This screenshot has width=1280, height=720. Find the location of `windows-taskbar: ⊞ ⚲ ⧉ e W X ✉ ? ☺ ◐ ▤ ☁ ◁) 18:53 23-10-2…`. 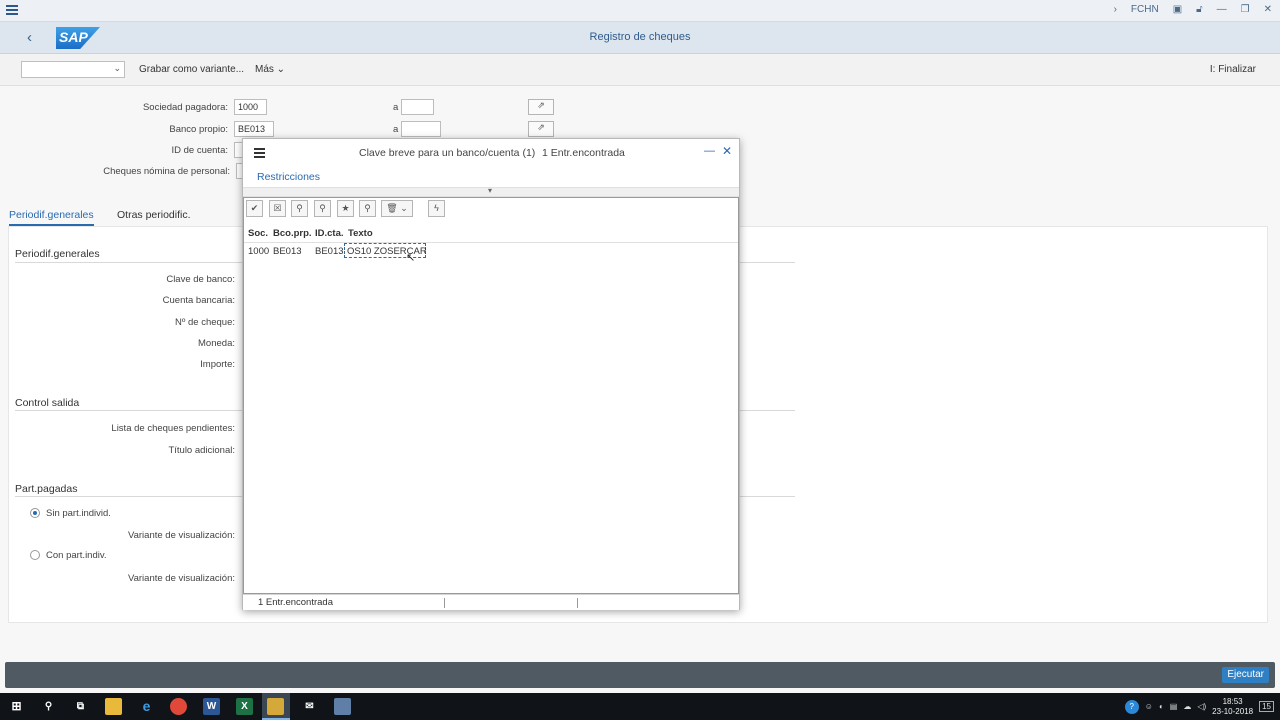

windows-taskbar: ⊞ ⚲ ⧉ e W X ✉ ? ☺ ◐ ▤ ☁ ◁) 18:53 23-10-2… is located at coordinates (640, 706).